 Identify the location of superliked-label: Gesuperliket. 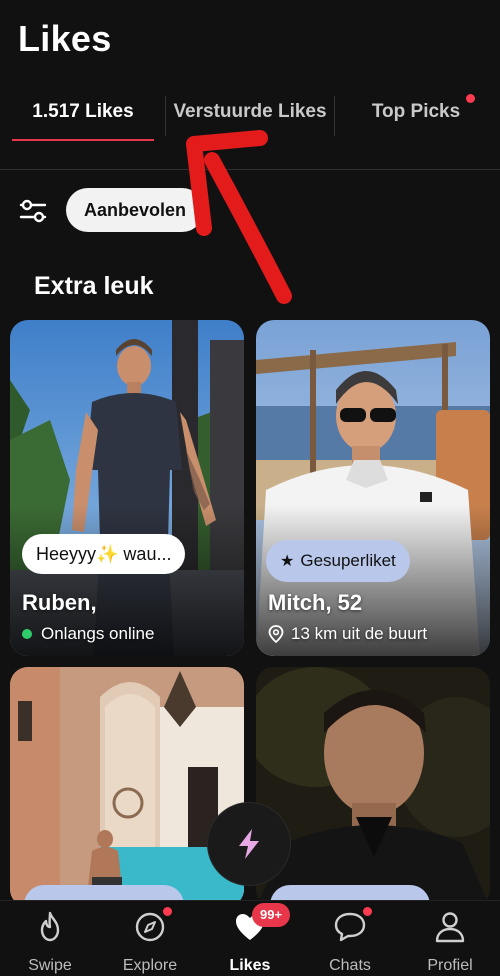
(348, 560).